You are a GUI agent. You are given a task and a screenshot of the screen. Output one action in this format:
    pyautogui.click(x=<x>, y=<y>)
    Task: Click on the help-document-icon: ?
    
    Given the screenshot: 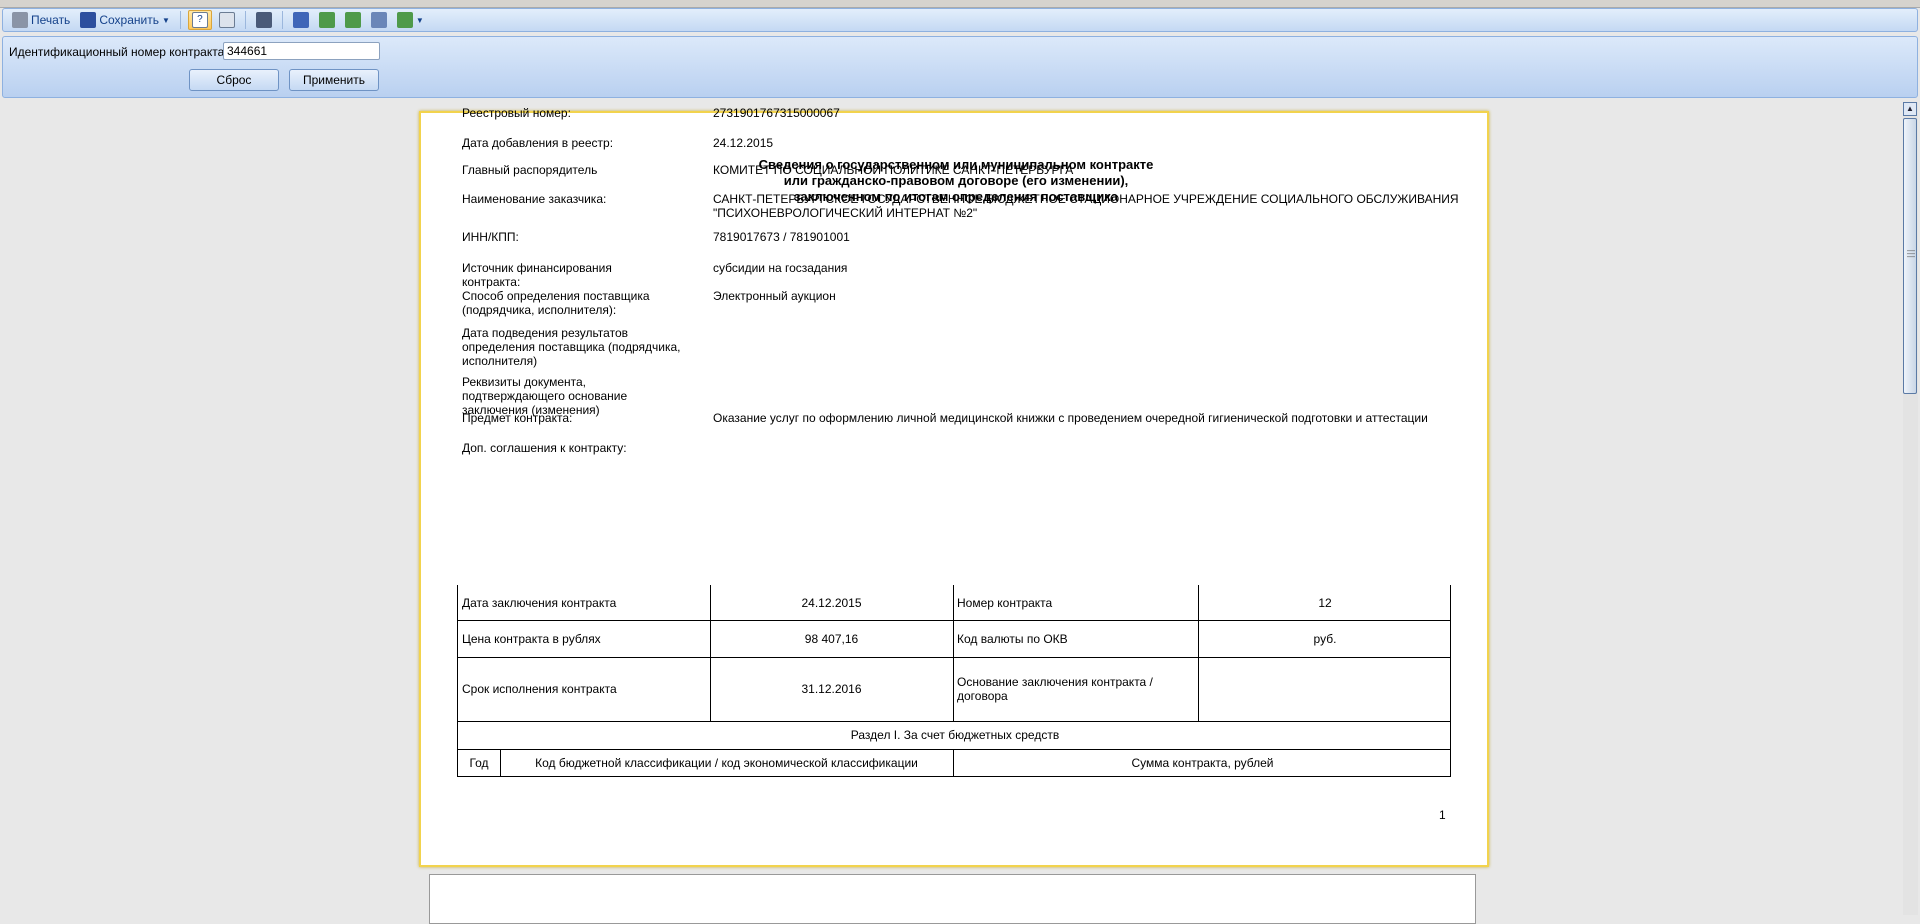 What is the action you would take?
    pyautogui.click(x=199, y=20)
    